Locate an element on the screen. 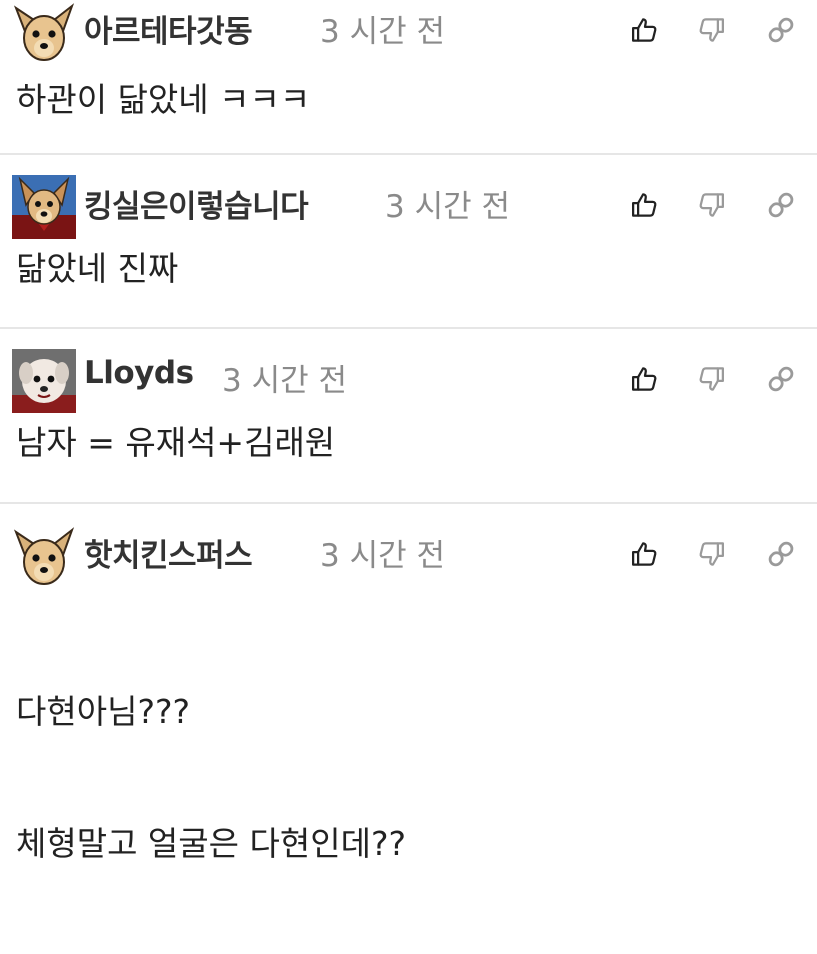 The width and height of the screenshot is (817, 954). comment-header: 아르테타갓동 3 시간 전 is located at coordinates (408, 29).